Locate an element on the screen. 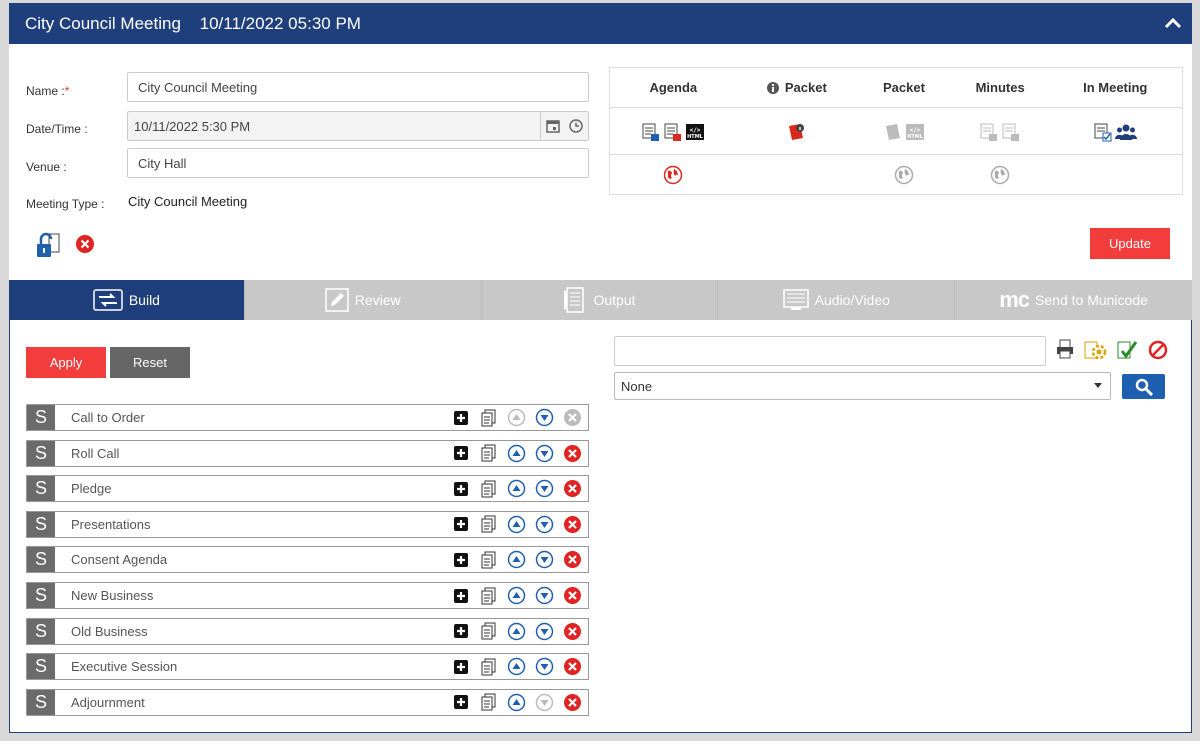 This screenshot has height=741, width=1200. section-row: S Adjournment is located at coordinates (307, 702).